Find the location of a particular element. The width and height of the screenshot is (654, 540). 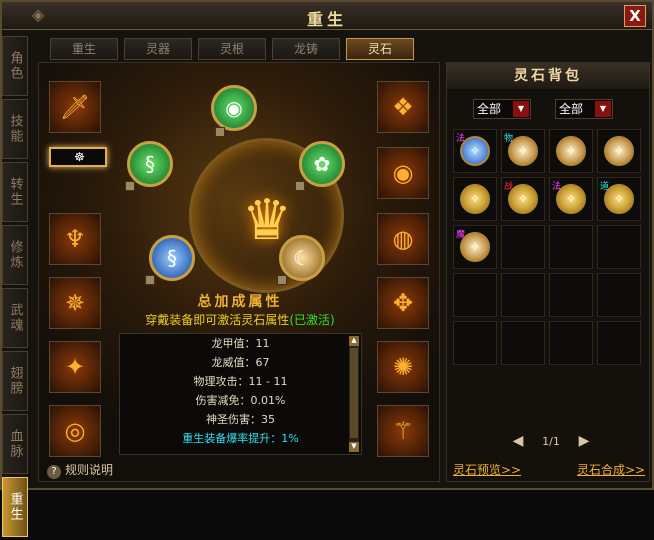

equip-slot-armor: ♆ is located at coordinates (75, 239).